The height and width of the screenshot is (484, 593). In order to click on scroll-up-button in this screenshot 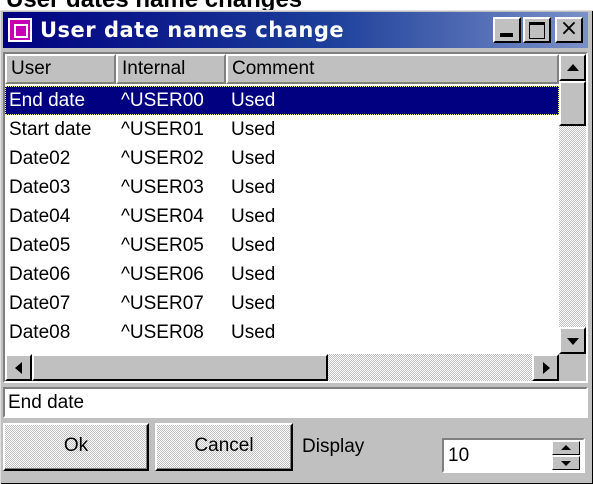, I will do `click(572, 67)`.